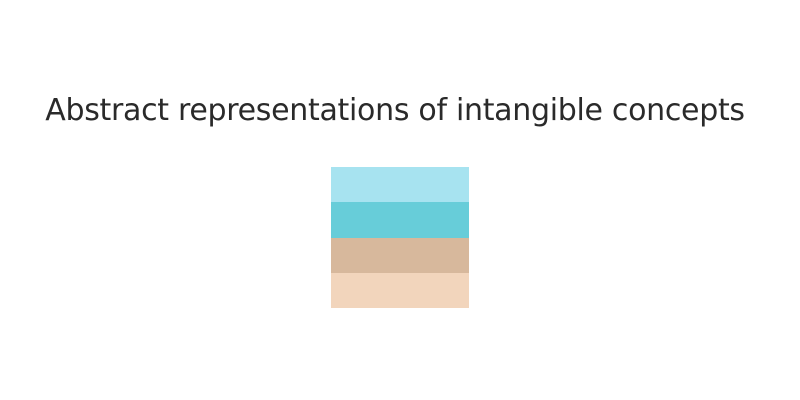 The width and height of the screenshot is (800, 400). What do you see at coordinates (400, 185) in the screenshot?
I see `swatch-band-light-sky-blue` at bounding box center [400, 185].